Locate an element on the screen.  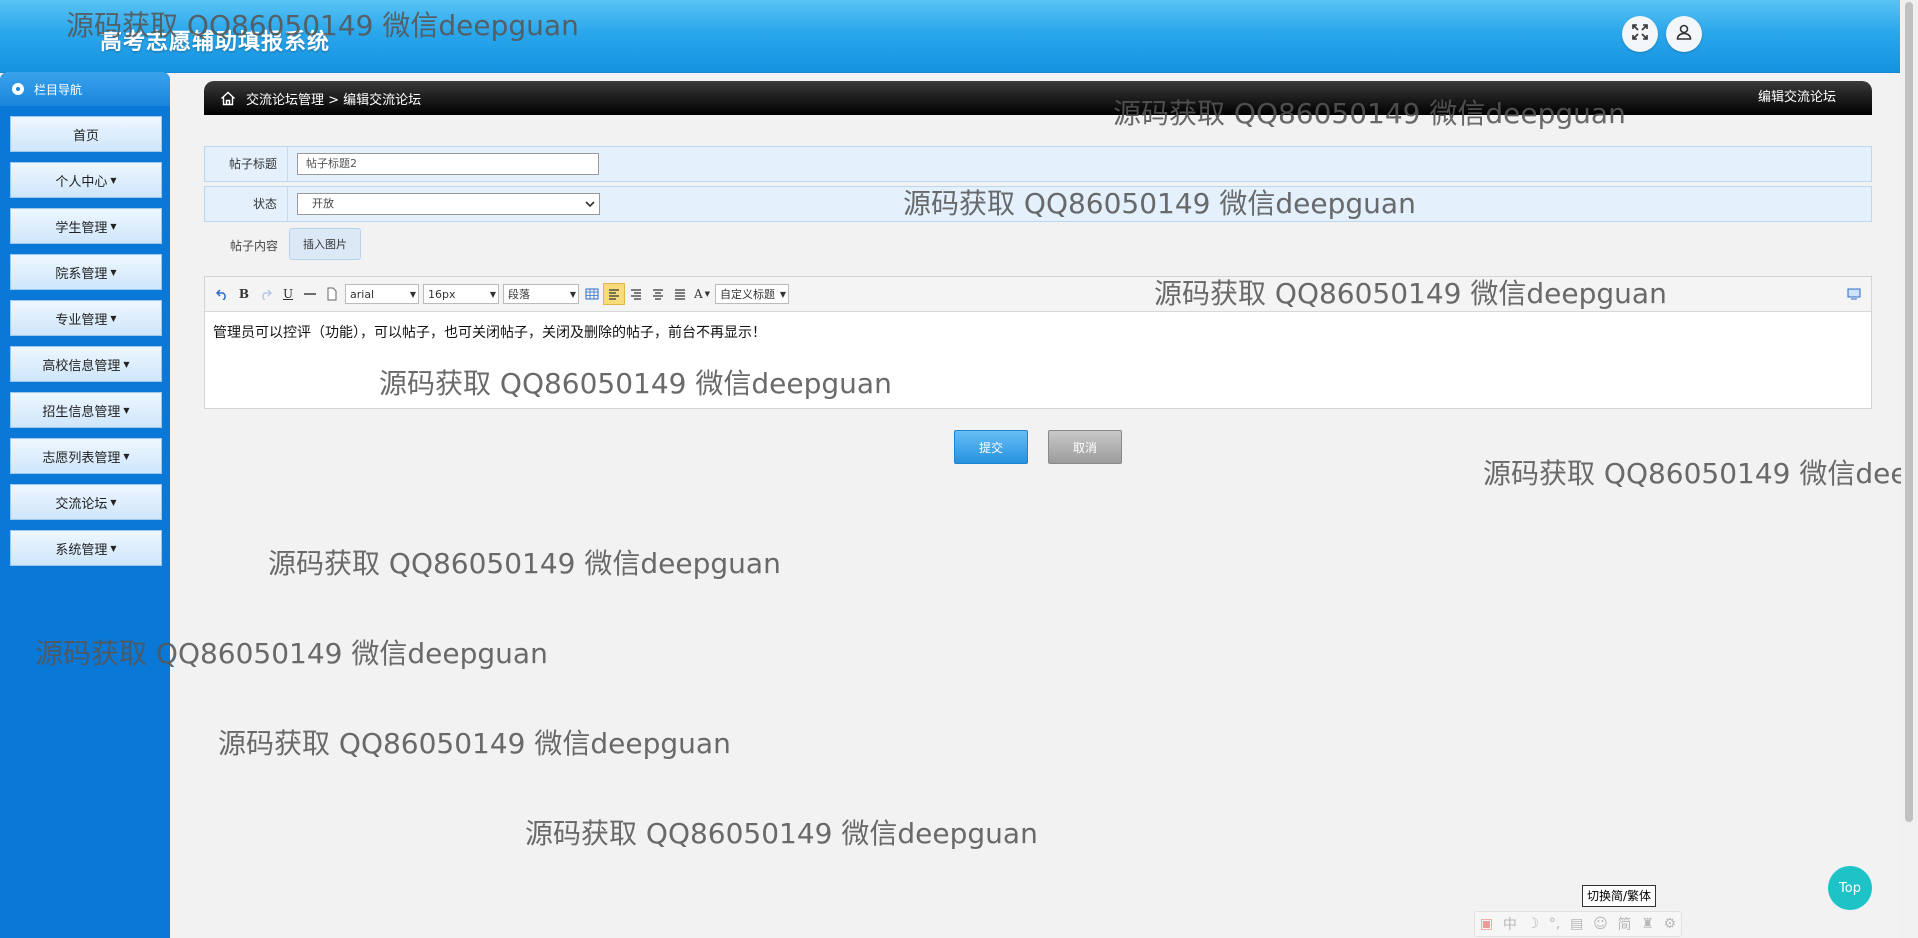
nav-dot-icon is located at coordinates (18, 89).